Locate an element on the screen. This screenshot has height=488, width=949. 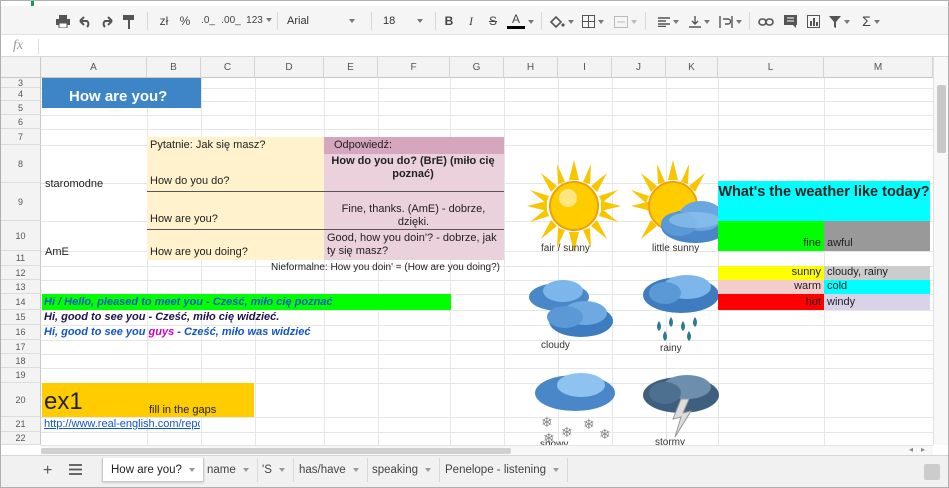
row-header-18: 18 is located at coordinates (21, 361).